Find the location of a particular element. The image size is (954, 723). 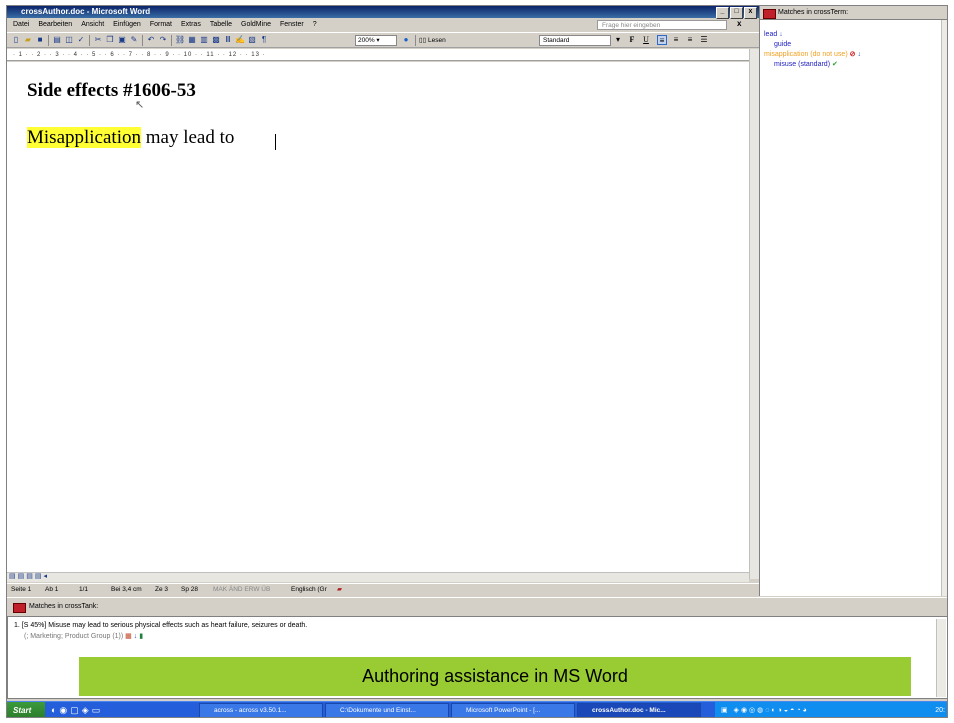

align-right-icon: ≡ is located at coordinates (690, 40).